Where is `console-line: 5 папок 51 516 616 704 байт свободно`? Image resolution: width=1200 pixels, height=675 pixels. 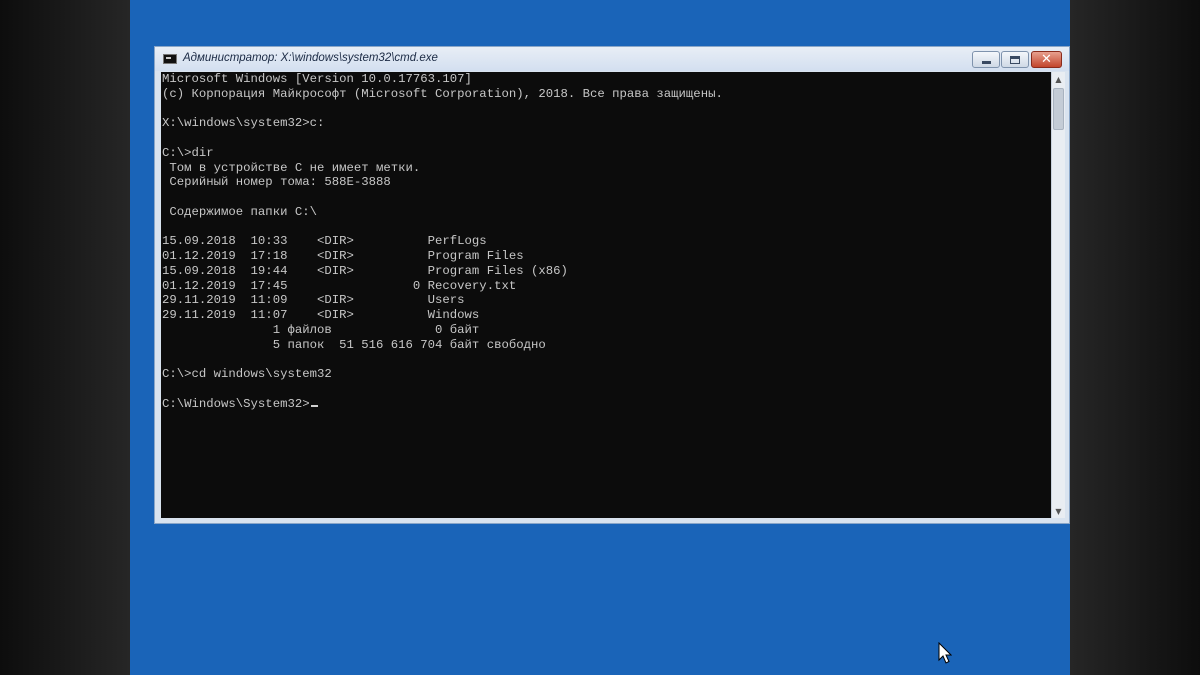 console-line: 5 папок 51 516 616 704 байт свободно is located at coordinates (354, 344).